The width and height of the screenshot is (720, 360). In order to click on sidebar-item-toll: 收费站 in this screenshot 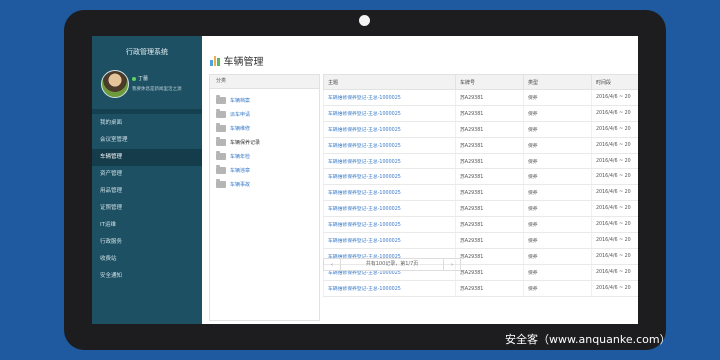, I will do `click(147, 259)`.